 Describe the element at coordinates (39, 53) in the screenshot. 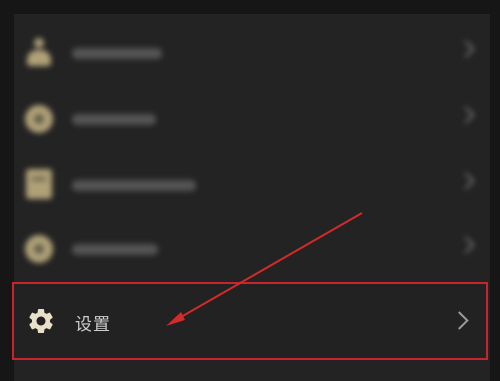

I see `person-icon` at that location.